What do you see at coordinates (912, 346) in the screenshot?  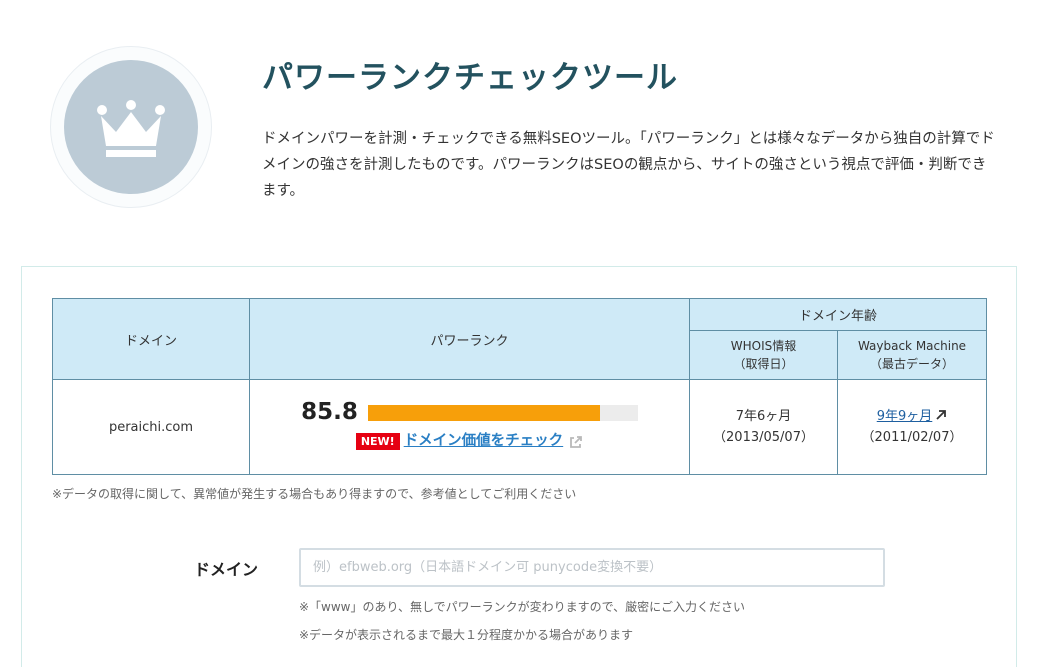 I see `header-wayback-title: Wayback Machine` at bounding box center [912, 346].